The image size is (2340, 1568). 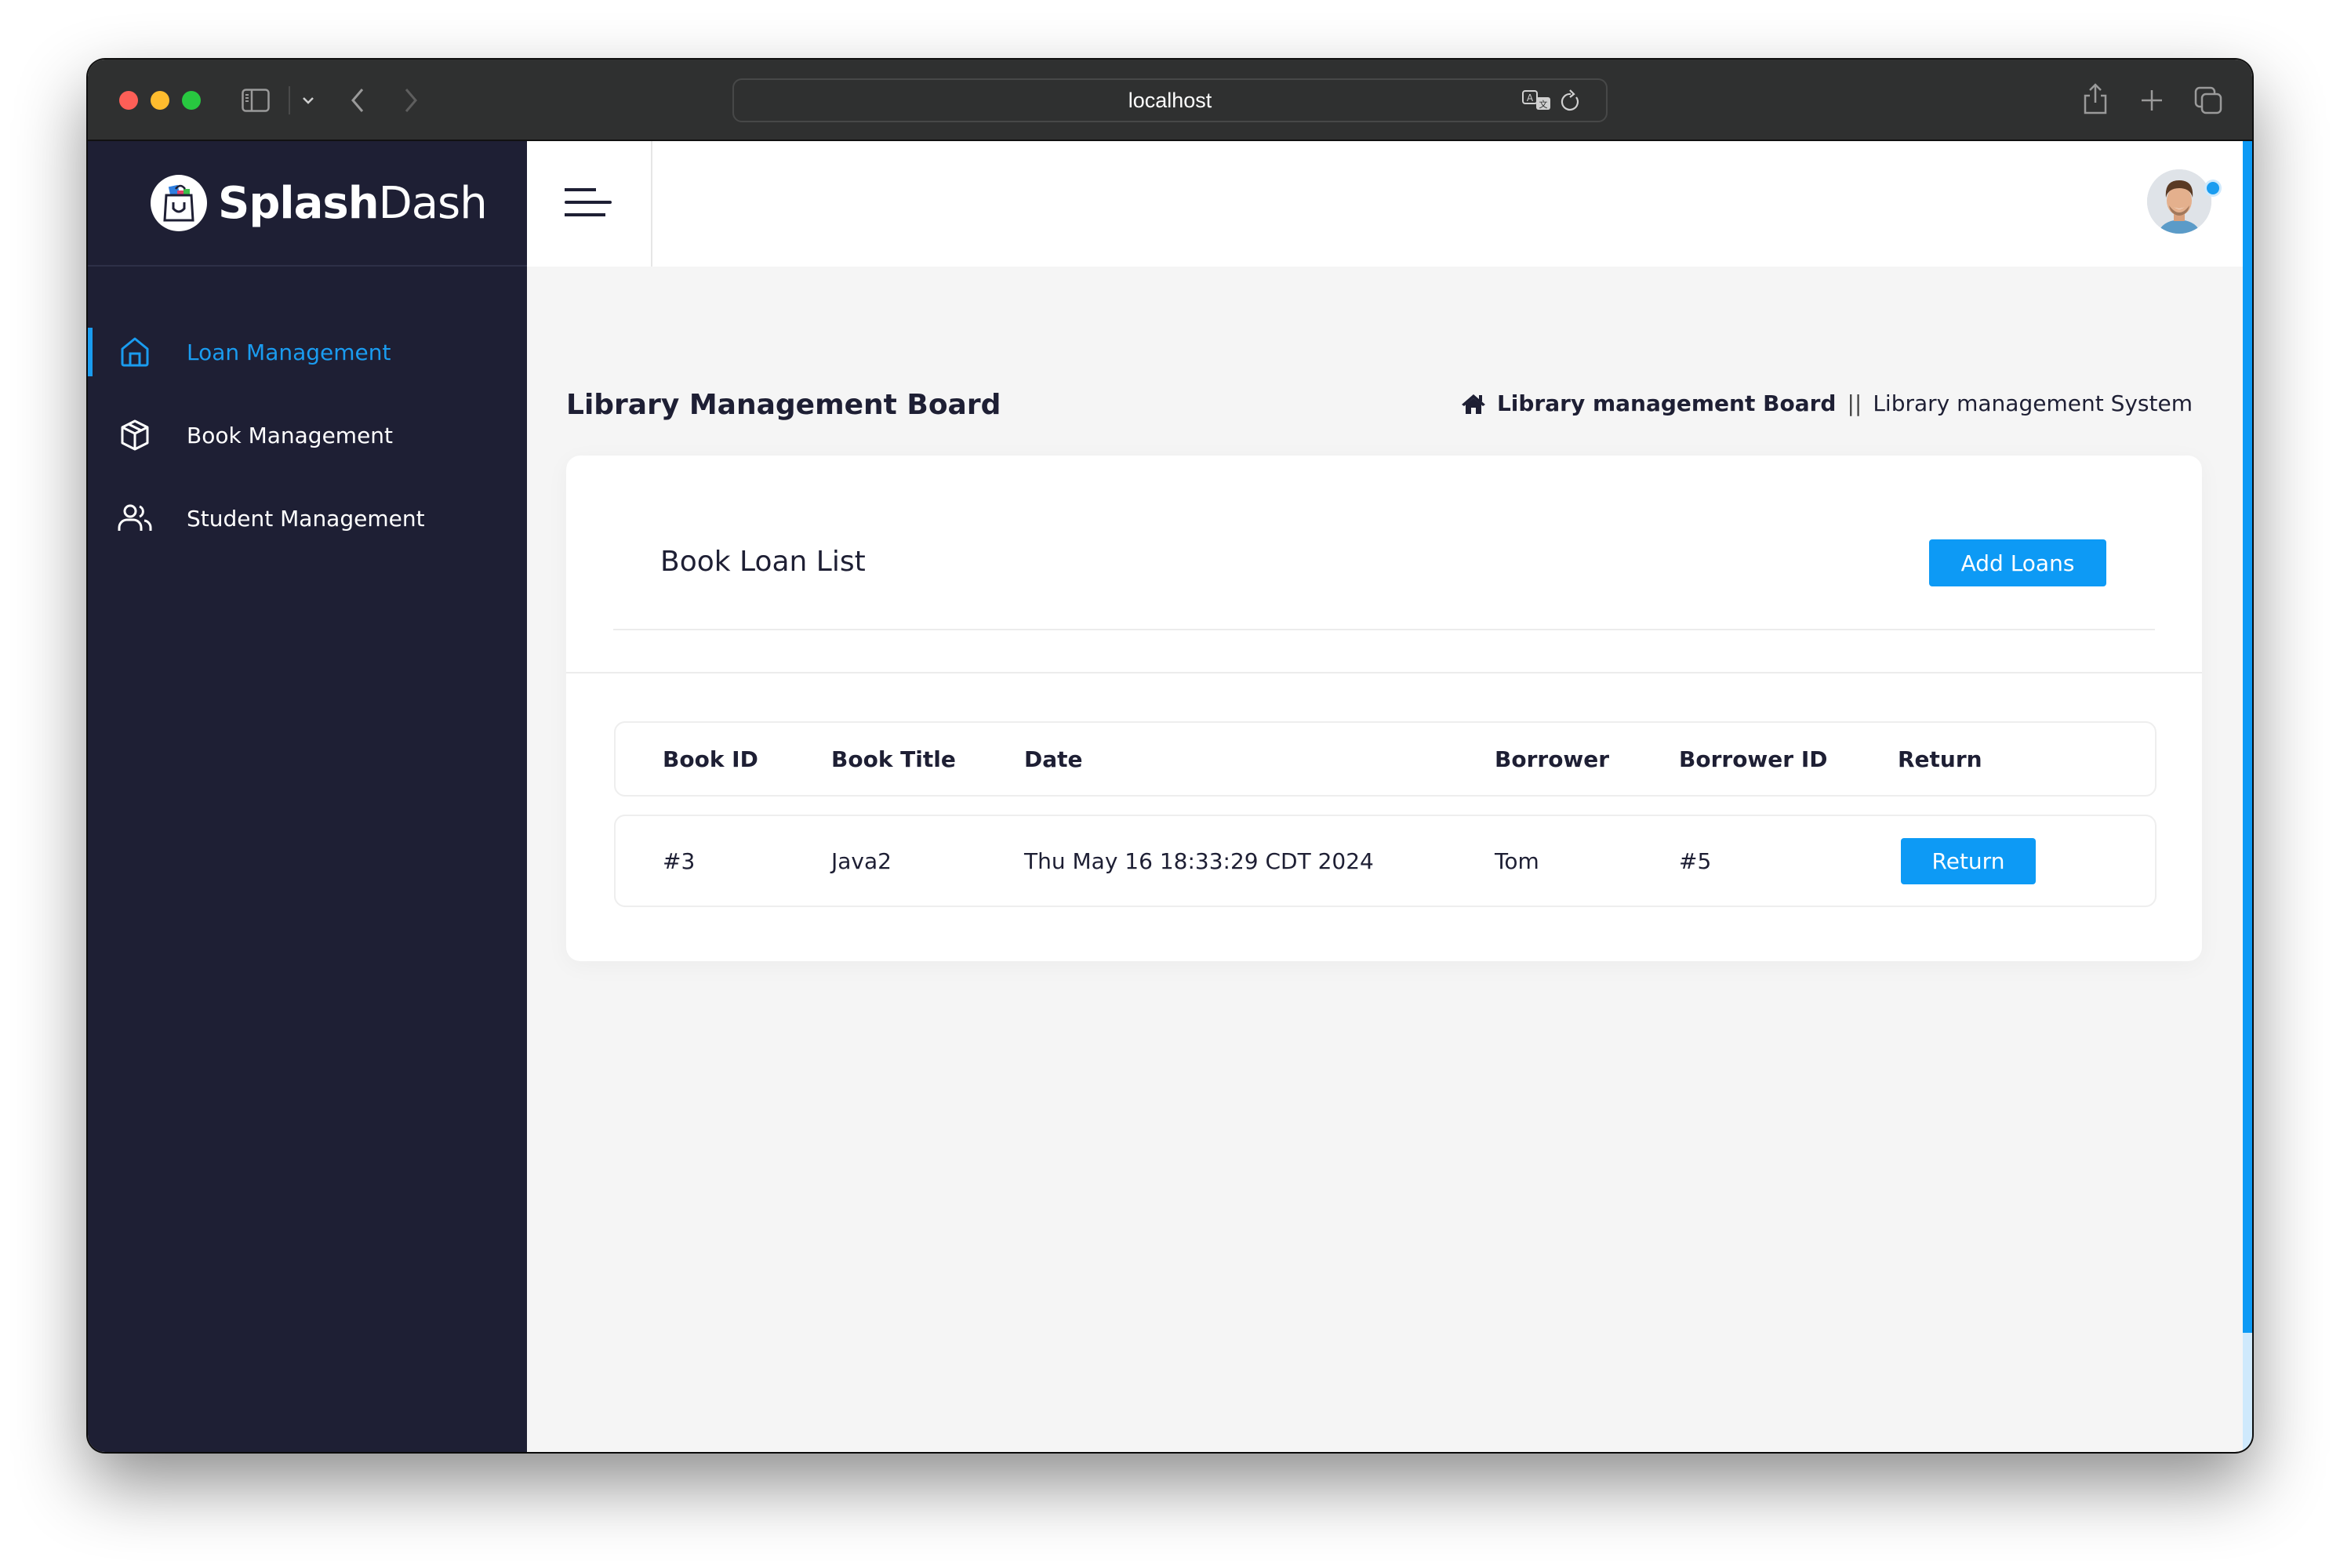 What do you see at coordinates (2033, 403) in the screenshot?
I see `breadcrumb-parent: Library management System` at bounding box center [2033, 403].